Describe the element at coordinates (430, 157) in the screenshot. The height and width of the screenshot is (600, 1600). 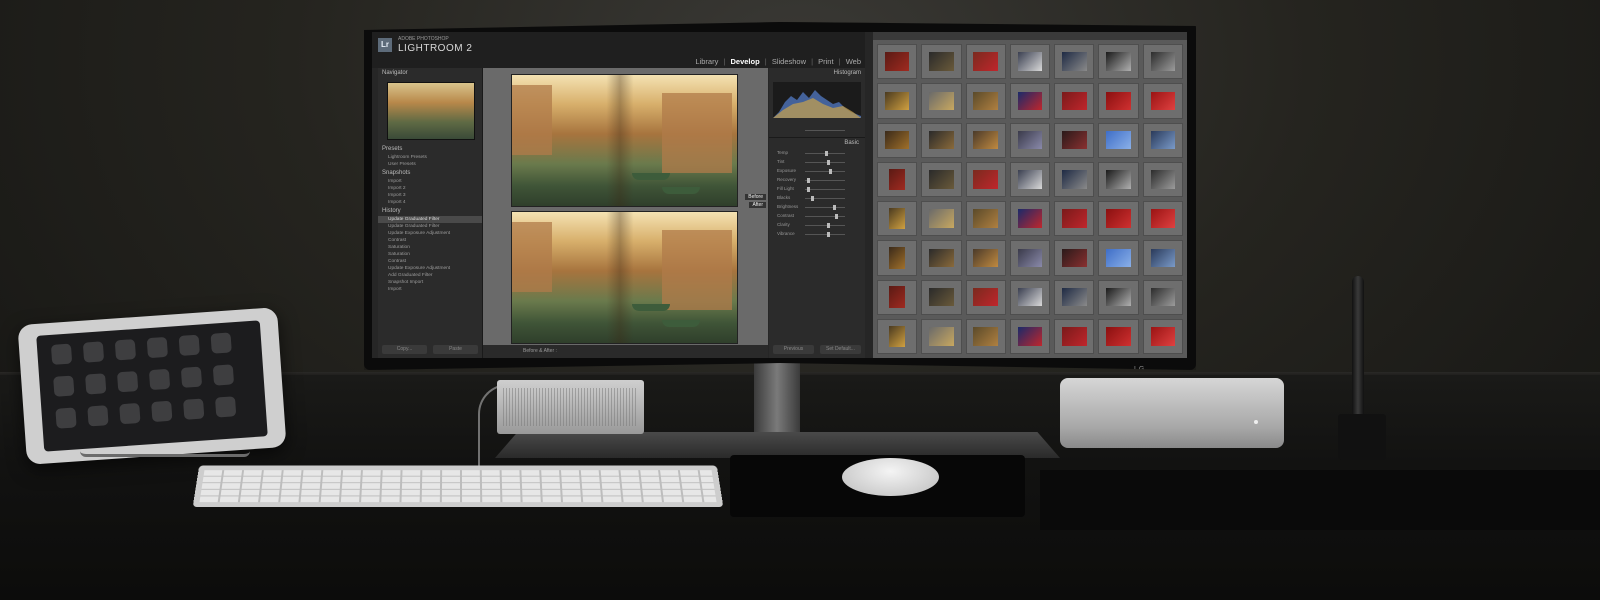
I see `preset-folder: Lightroom Presets` at that location.